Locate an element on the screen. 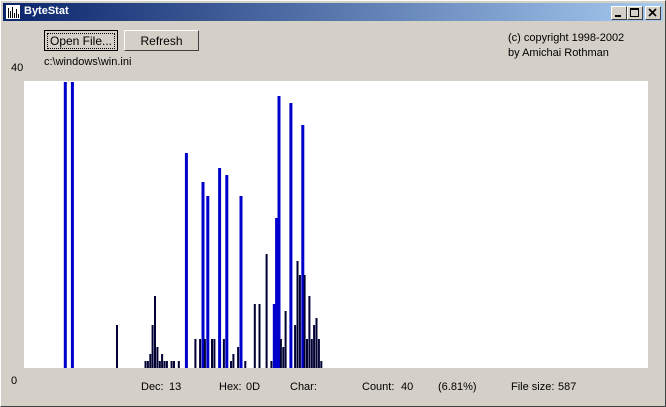 The height and width of the screenshot is (407, 666). close-button is located at coordinates (653, 13).